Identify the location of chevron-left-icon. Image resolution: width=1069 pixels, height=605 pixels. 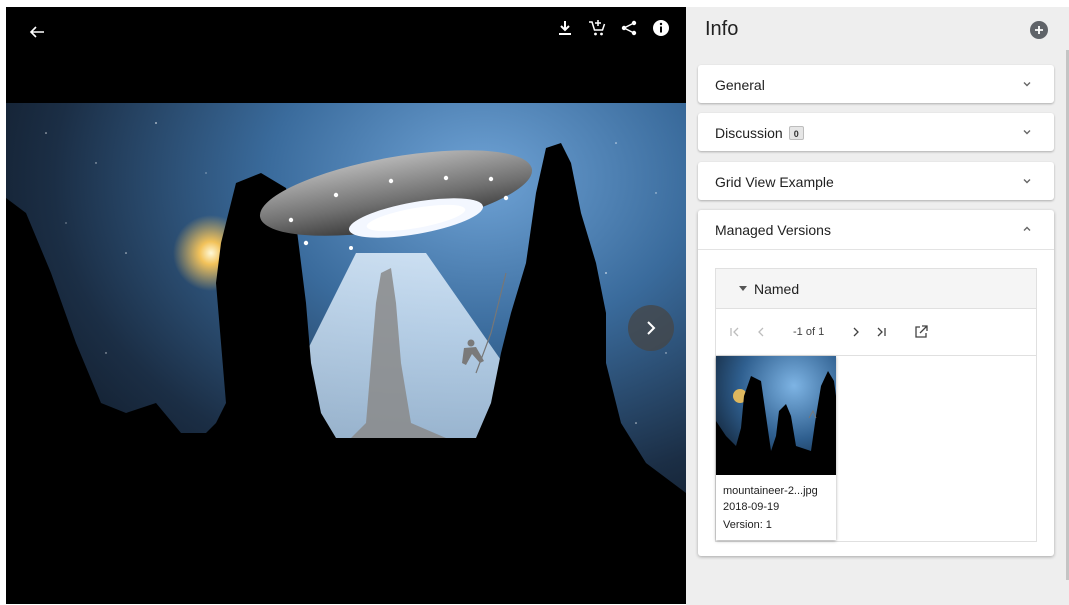
(761, 332).